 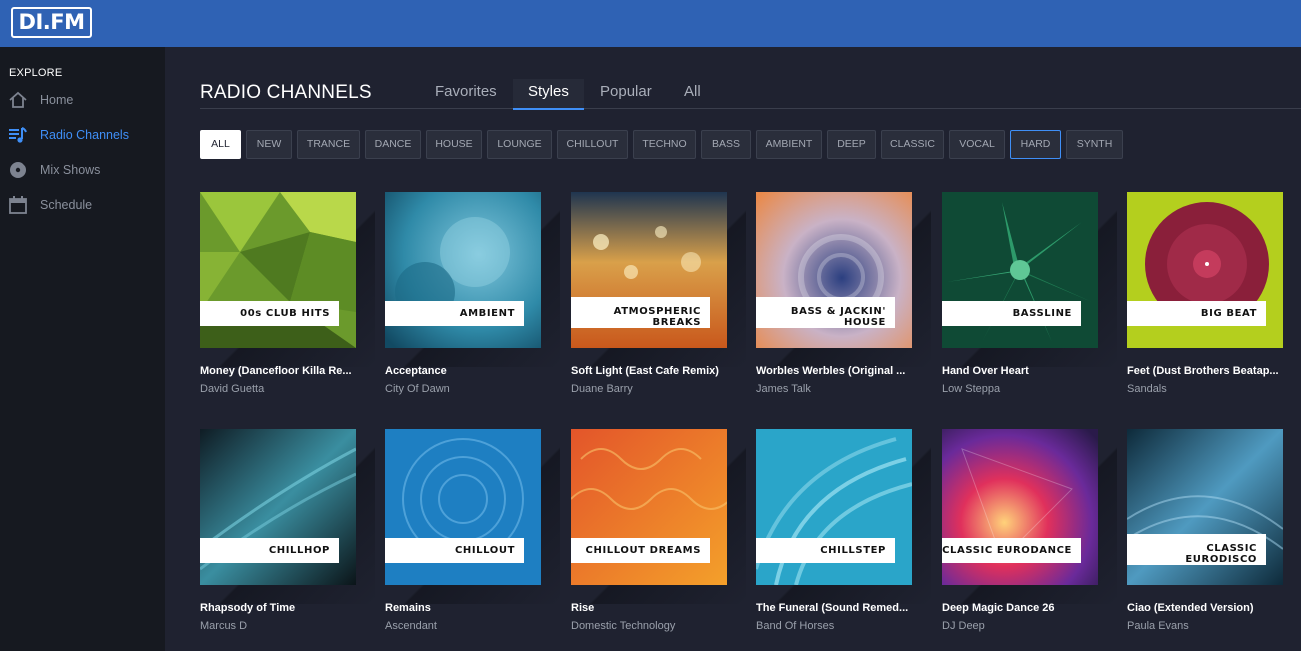 What do you see at coordinates (649, 507) in the screenshot?
I see `channel-artwork: CHILLOUT DREAMS` at bounding box center [649, 507].